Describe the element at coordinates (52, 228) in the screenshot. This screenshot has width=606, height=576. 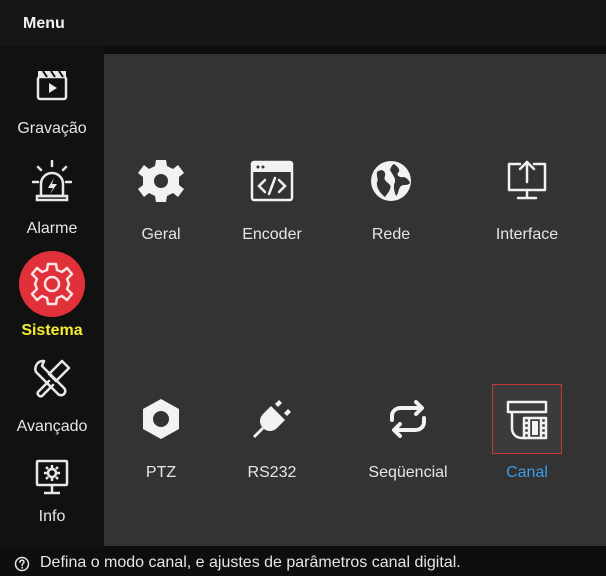
I see `sidebar-item-label: Alarme` at that location.